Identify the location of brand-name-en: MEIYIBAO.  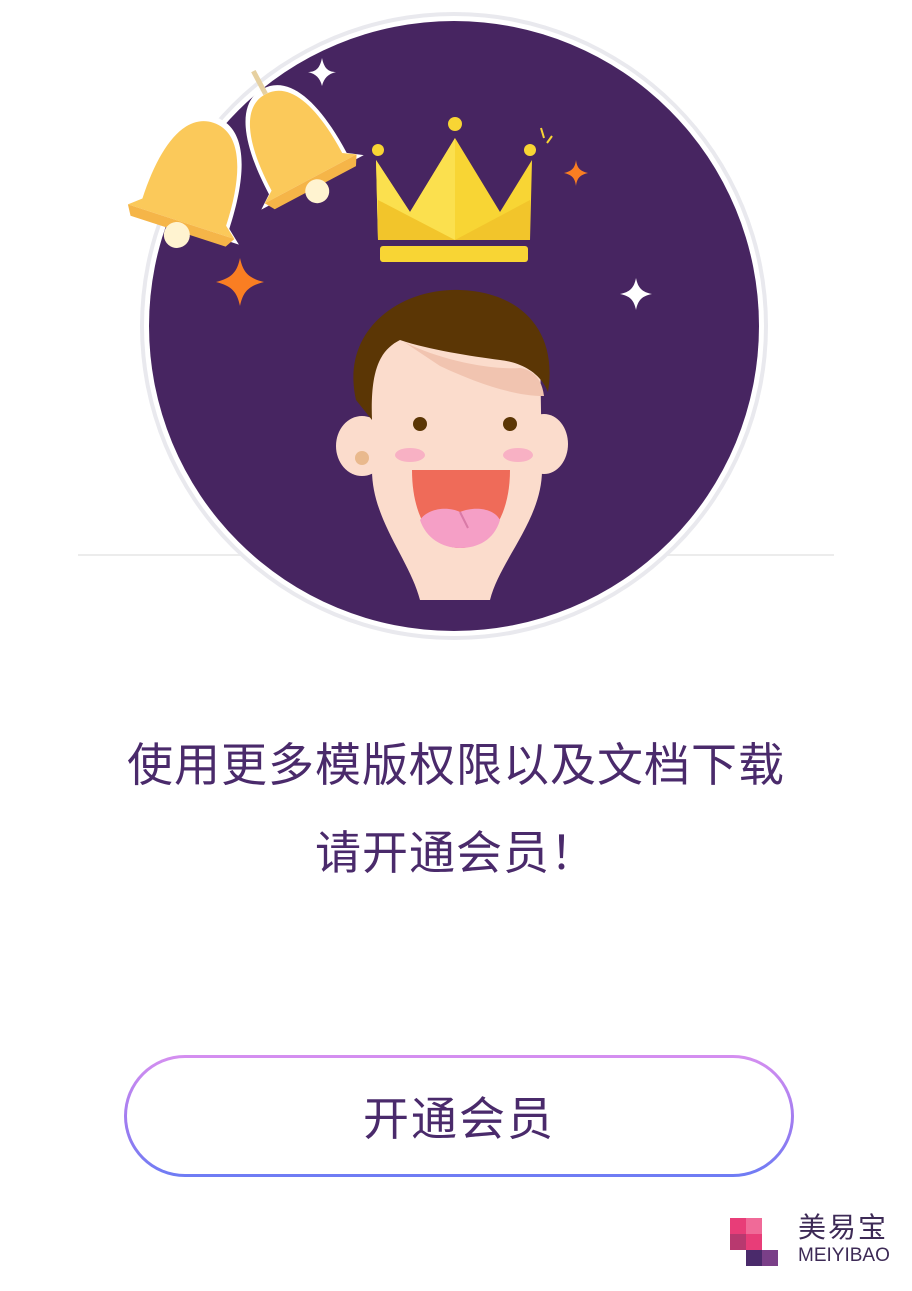
(844, 1255).